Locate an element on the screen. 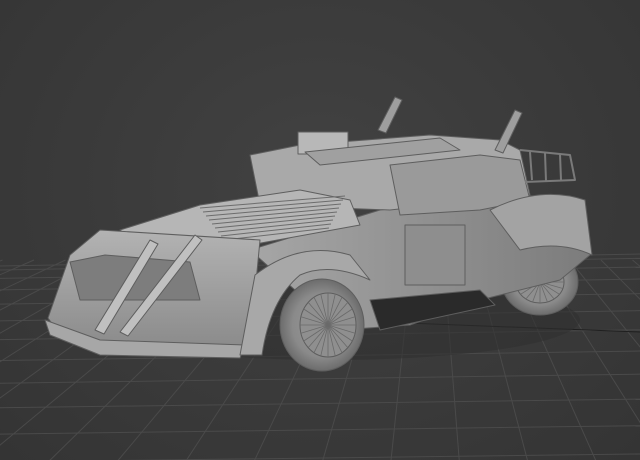 The image size is (640, 460). roof-antenna is located at coordinates (390, 115).